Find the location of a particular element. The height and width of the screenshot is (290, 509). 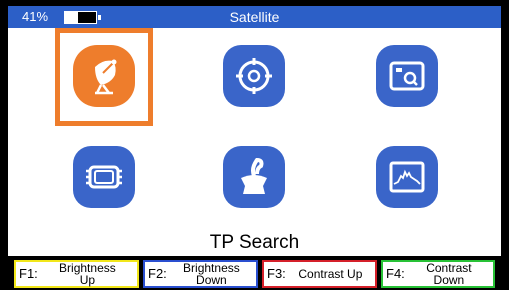

screen-settings-icon is located at coordinates (407, 76).